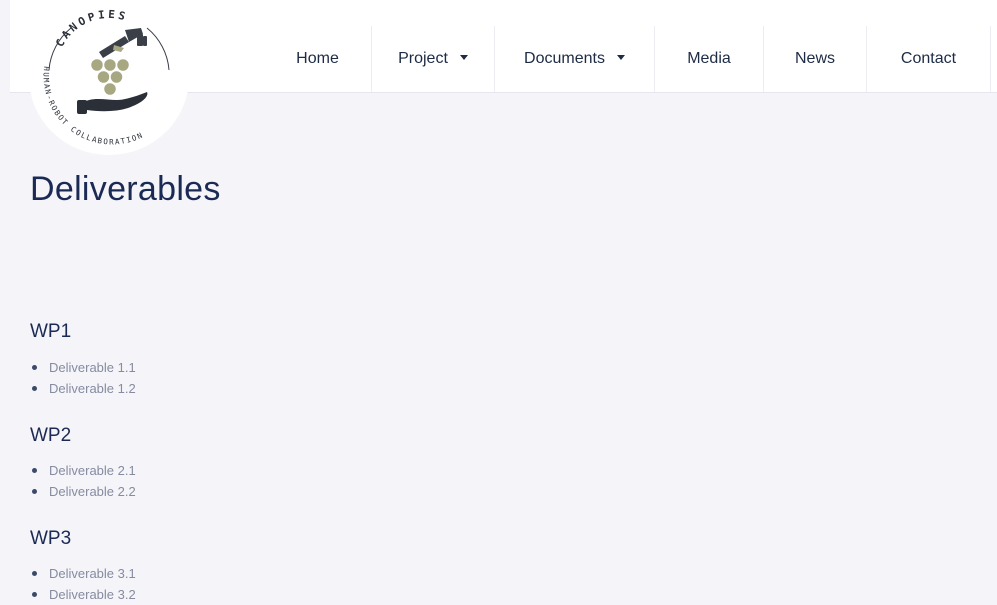  I want to click on site-logo: CANOPIES HUMAN-ROBOT COLLABORATION, so click(109, 77).